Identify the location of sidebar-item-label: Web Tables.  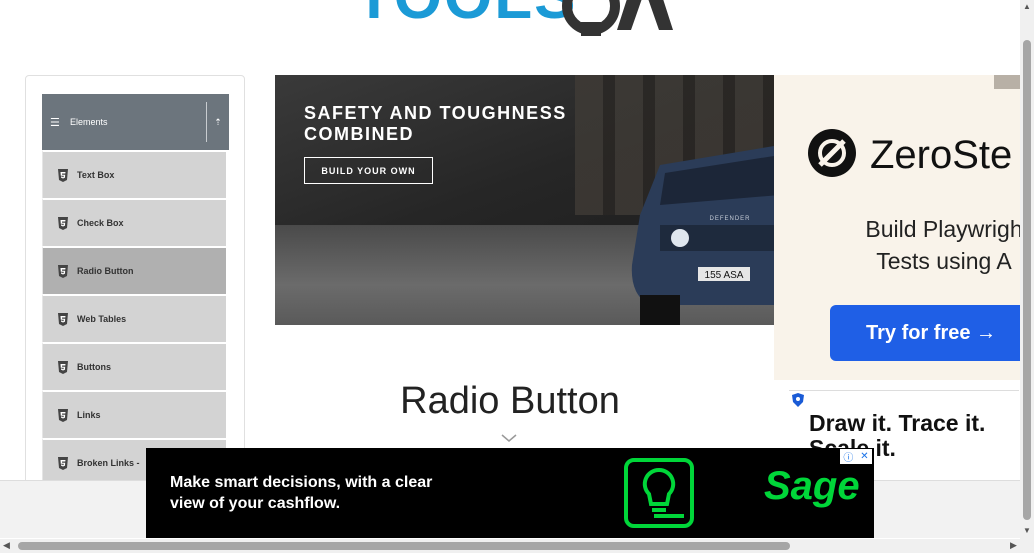
(102, 319).